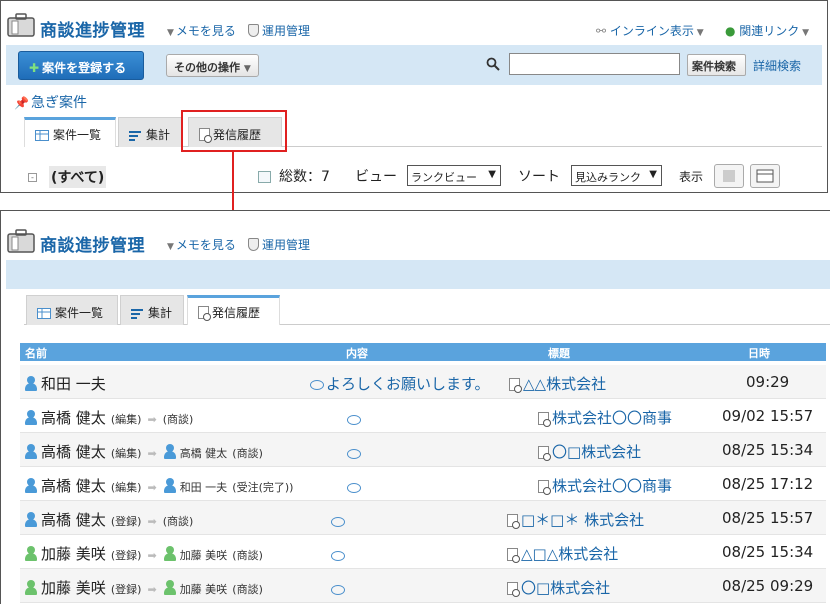 This screenshot has width=830, height=604. What do you see at coordinates (603, 31) in the screenshot?
I see `glasses-icon: ⚯` at bounding box center [603, 31].